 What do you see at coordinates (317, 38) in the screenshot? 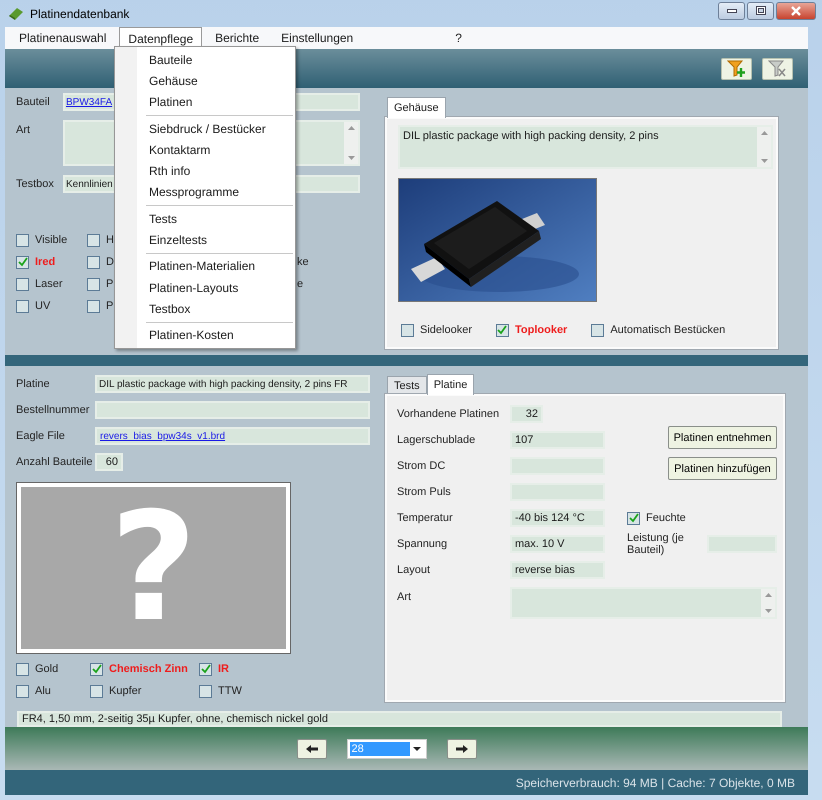
I see `menu-item: Einstellungen` at bounding box center [317, 38].